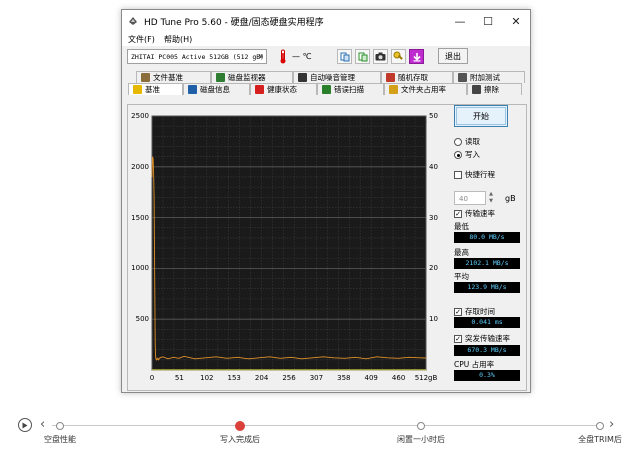 This screenshot has width=640, height=461. Describe the element at coordinates (344, 56) in the screenshot. I see `copy-text-icon` at that location.